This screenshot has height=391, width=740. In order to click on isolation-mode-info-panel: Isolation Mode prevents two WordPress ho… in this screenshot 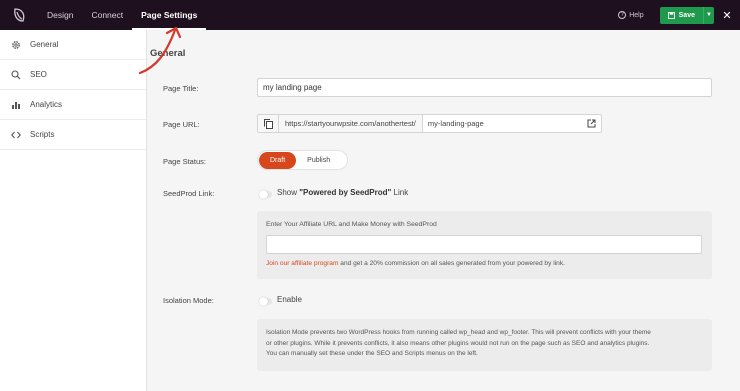, I will do `click(484, 345)`.